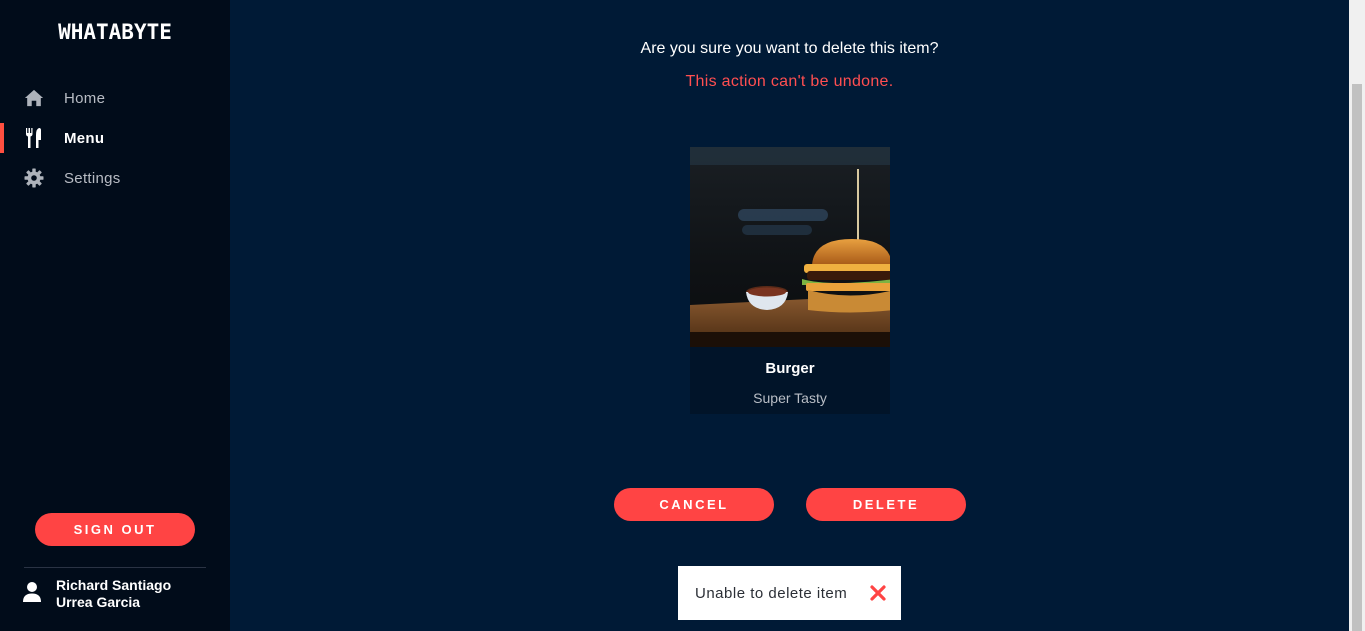  Describe the element at coordinates (114, 585) in the screenshot. I see `user-name-line1: Richard Santiago` at that location.